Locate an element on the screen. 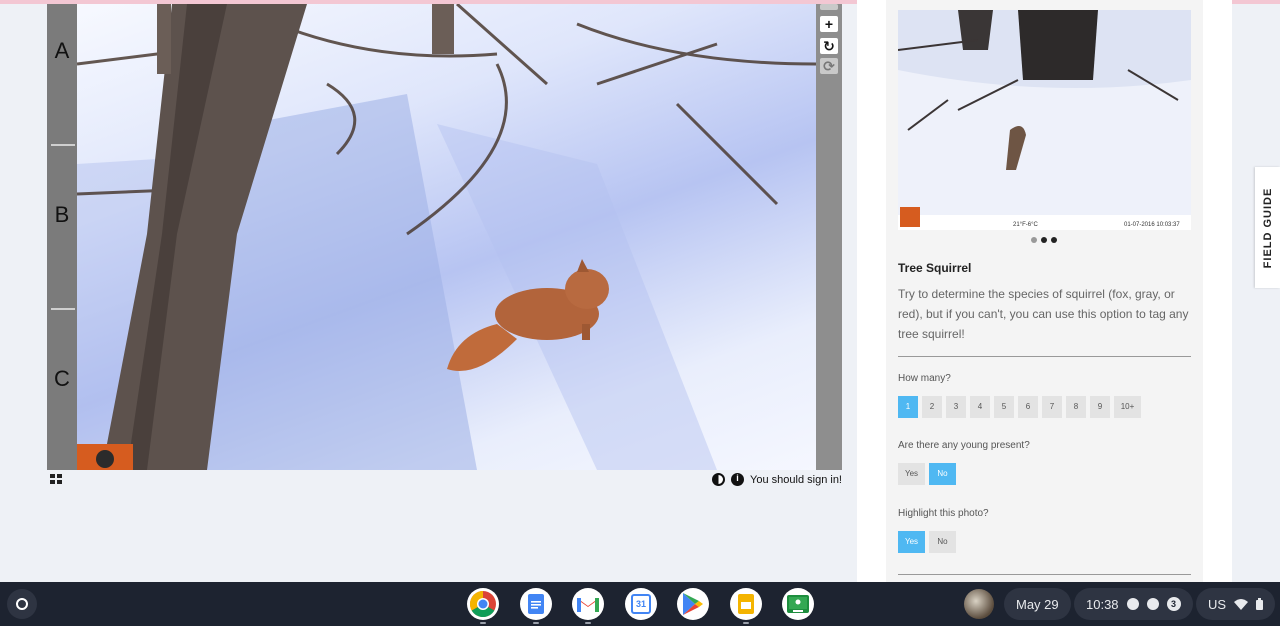 The width and height of the screenshot is (1280, 626). carousel-dots is located at coordinates (1044, 240).